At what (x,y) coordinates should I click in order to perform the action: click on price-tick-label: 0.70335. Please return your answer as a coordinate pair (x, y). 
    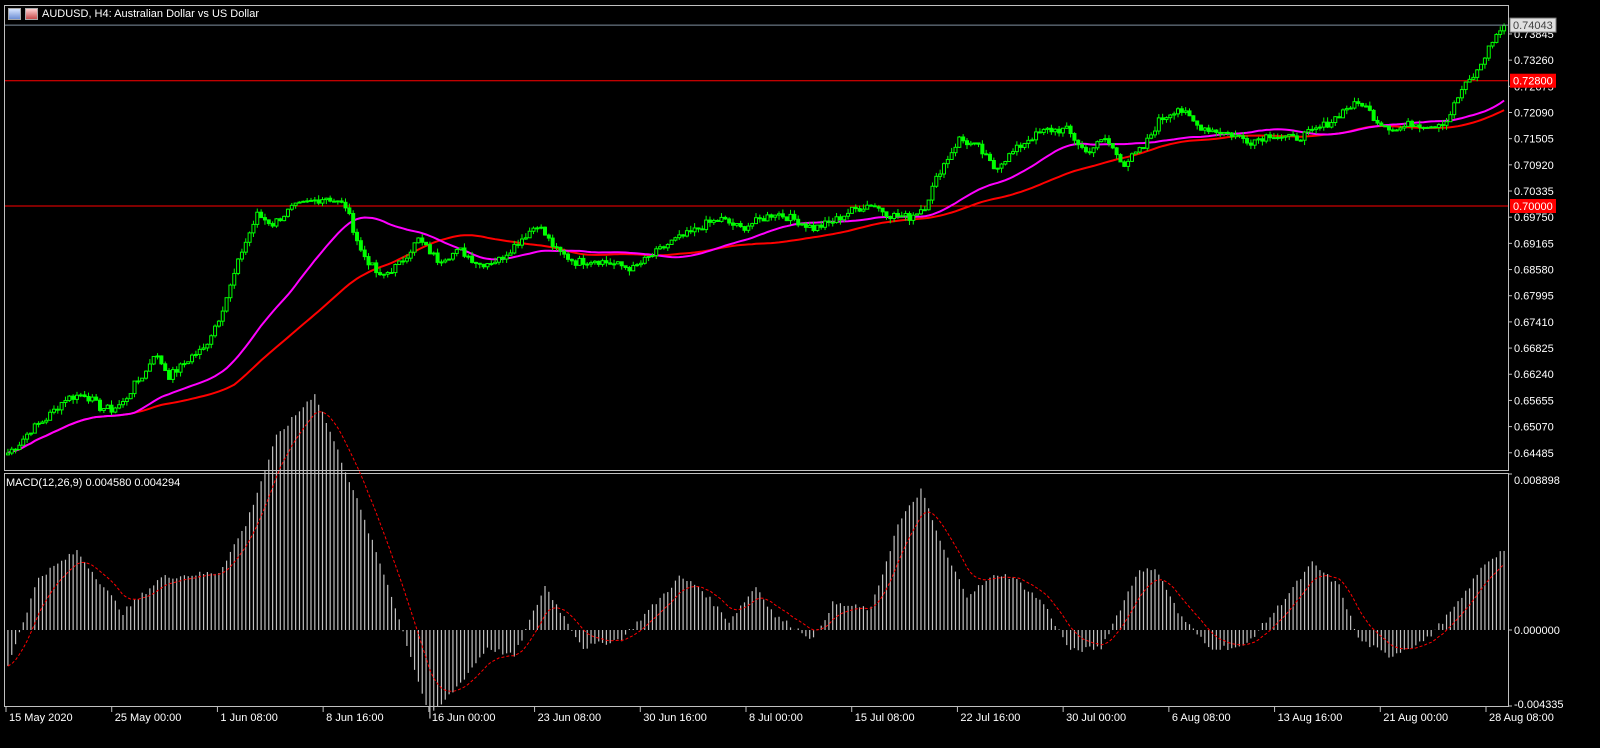
    Looking at the image, I should click on (1534, 192).